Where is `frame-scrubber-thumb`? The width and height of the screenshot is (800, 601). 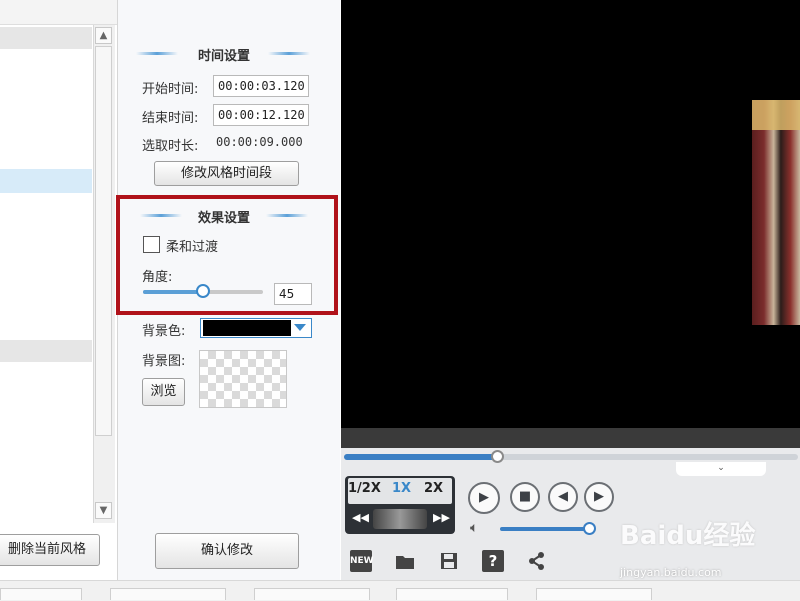 frame-scrubber-thumb is located at coordinates (400, 519).